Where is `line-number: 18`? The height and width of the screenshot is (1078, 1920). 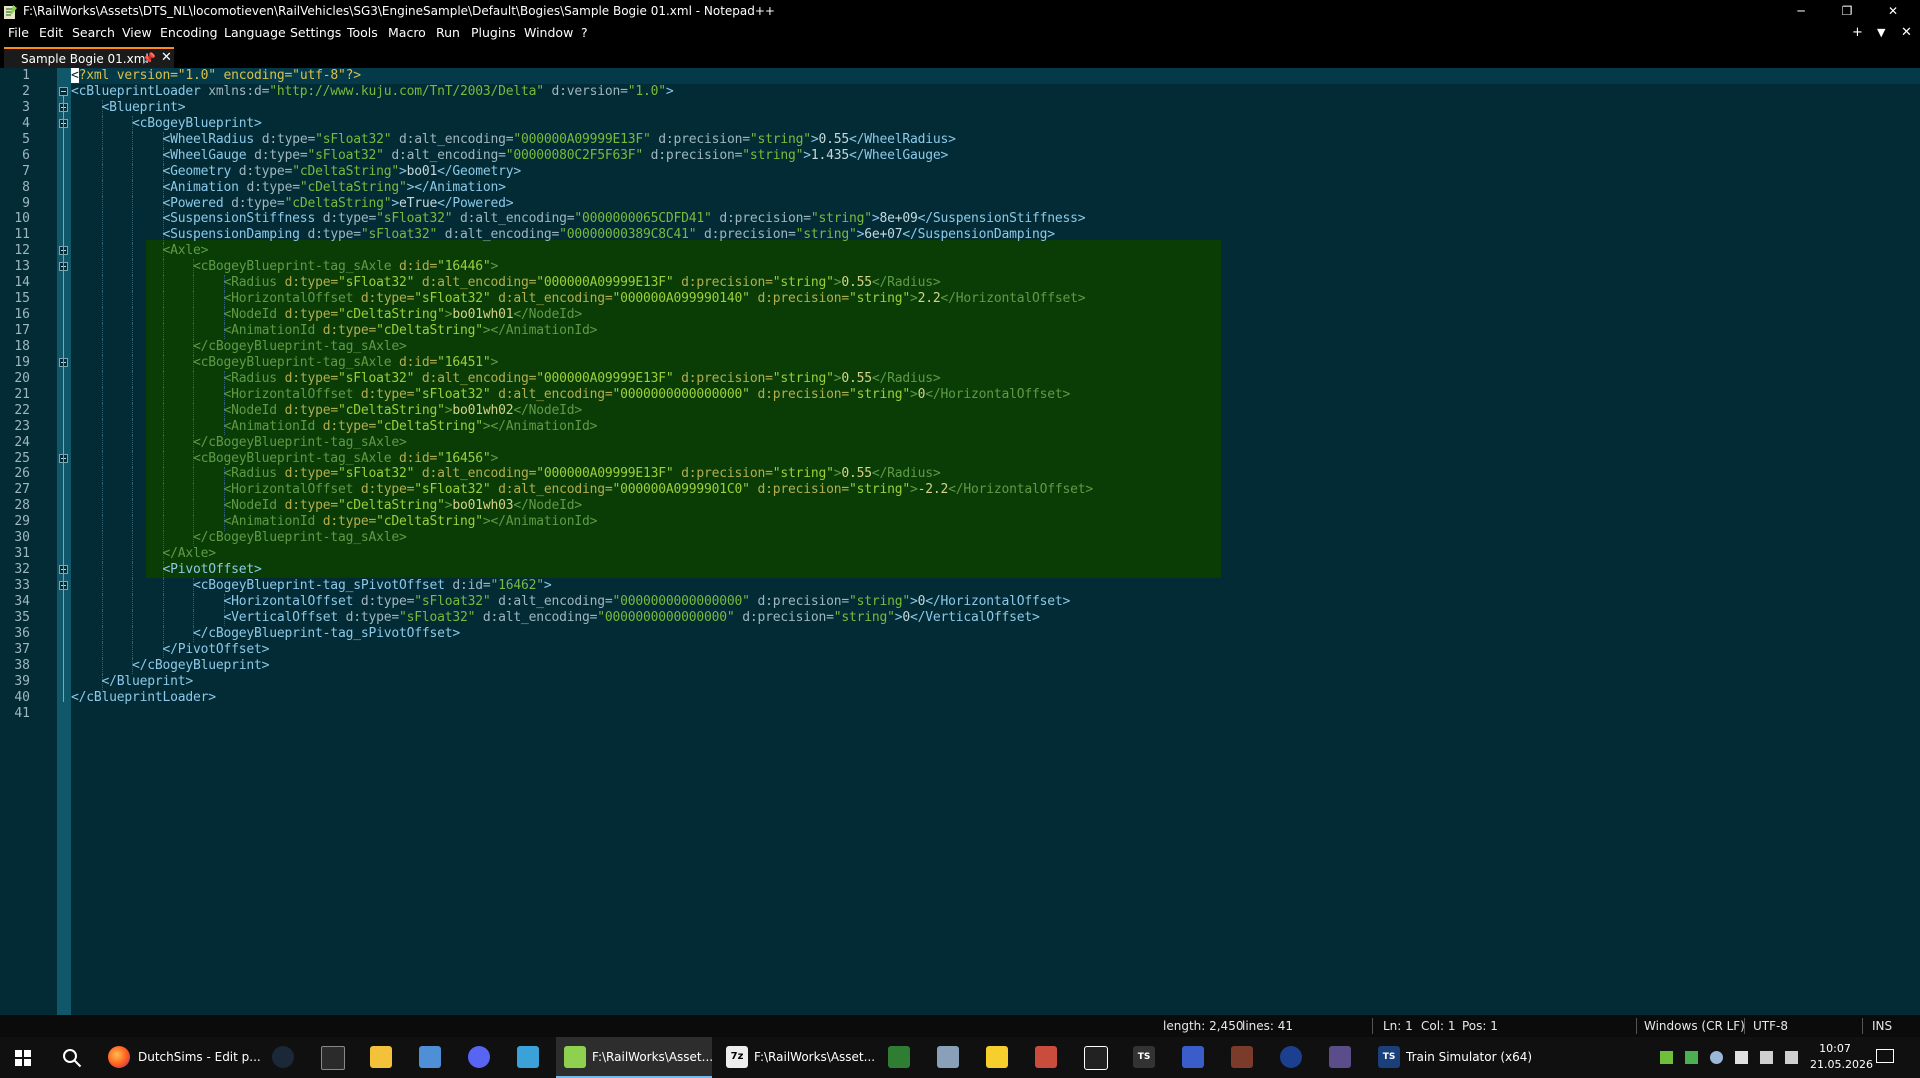
line-number: 18 is located at coordinates (22, 346).